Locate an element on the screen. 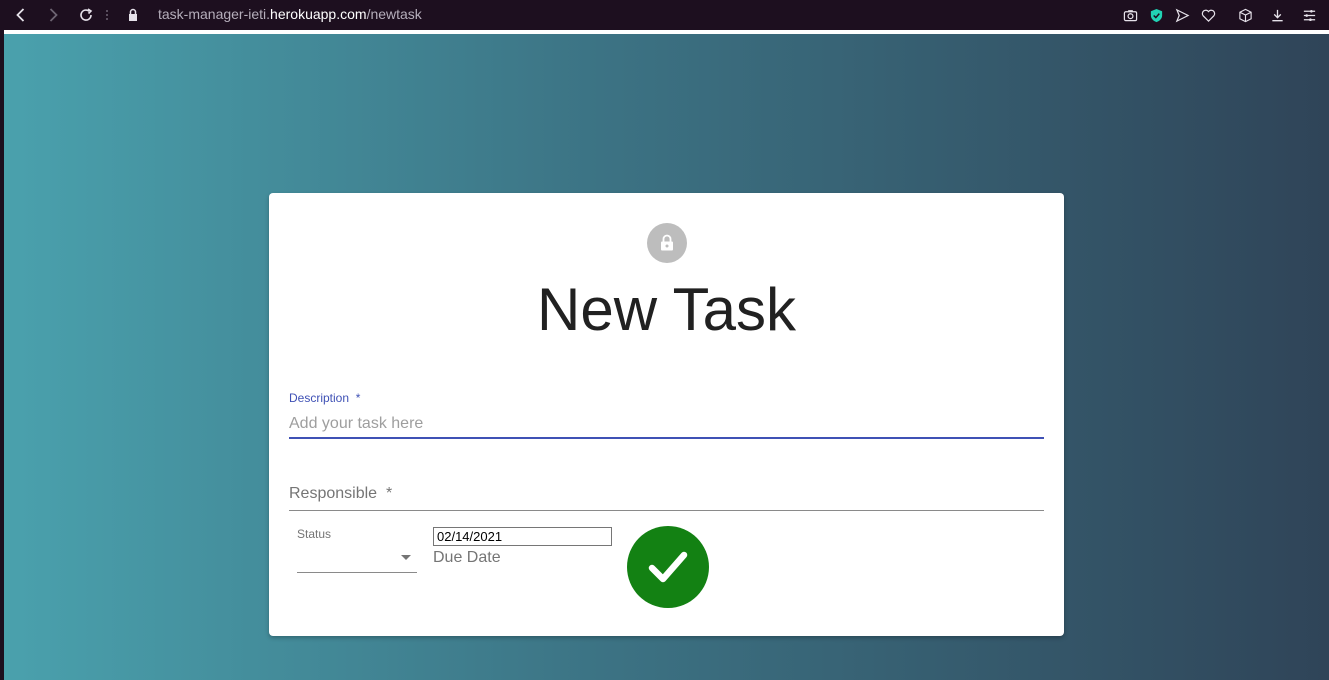  url-domain: herokuapp.com is located at coordinates (318, 14).